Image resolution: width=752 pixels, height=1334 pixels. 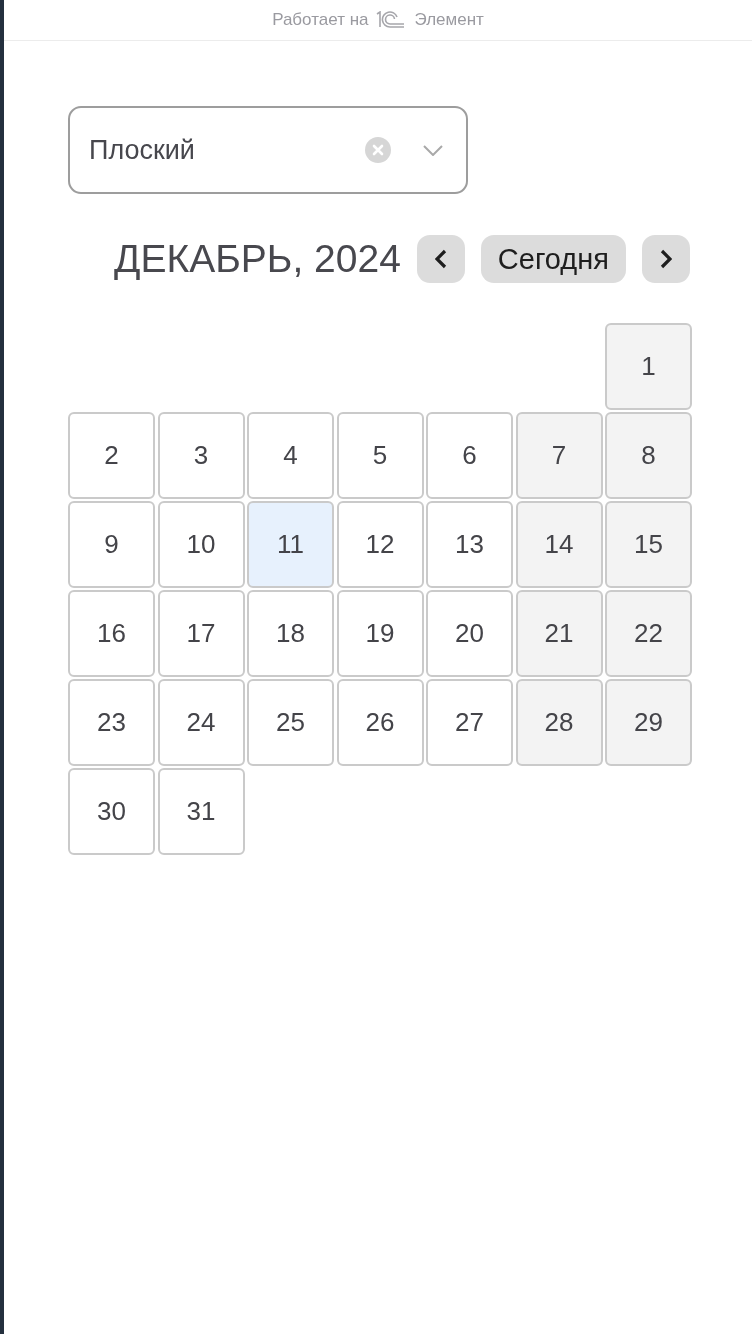 I want to click on chevron-right-icon, so click(x=666, y=259).